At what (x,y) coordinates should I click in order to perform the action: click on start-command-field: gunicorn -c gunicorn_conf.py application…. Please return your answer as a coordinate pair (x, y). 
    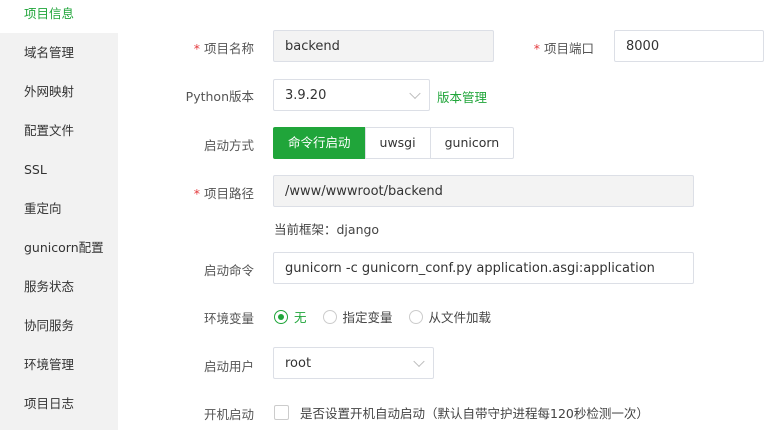
    Looking at the image, I should click on (483, 268).